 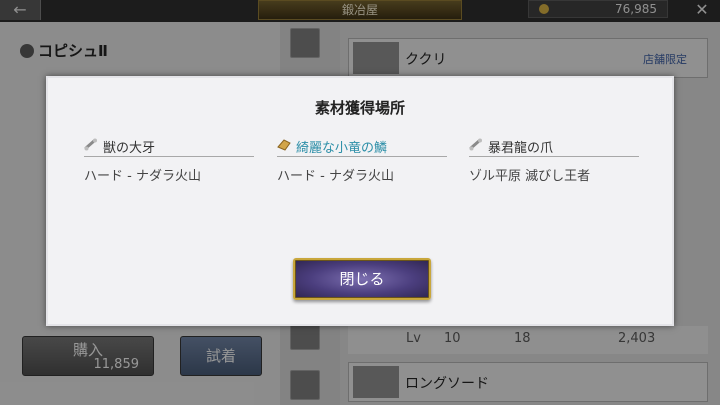 What do you see at coordinates (129, 148) in the screenshot?
I see `material-name: 獣の大牙` at bounding box center [129, 148].